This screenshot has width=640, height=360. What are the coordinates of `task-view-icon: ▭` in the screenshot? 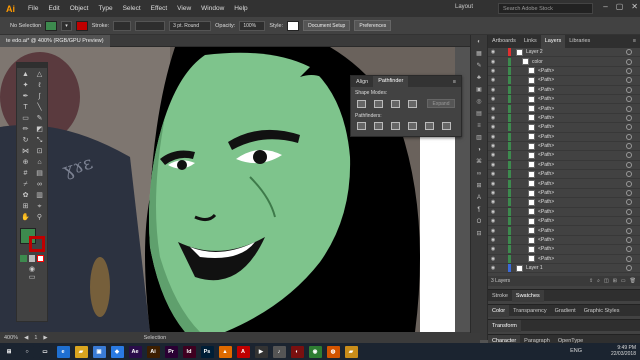 It's located at (45, 351).